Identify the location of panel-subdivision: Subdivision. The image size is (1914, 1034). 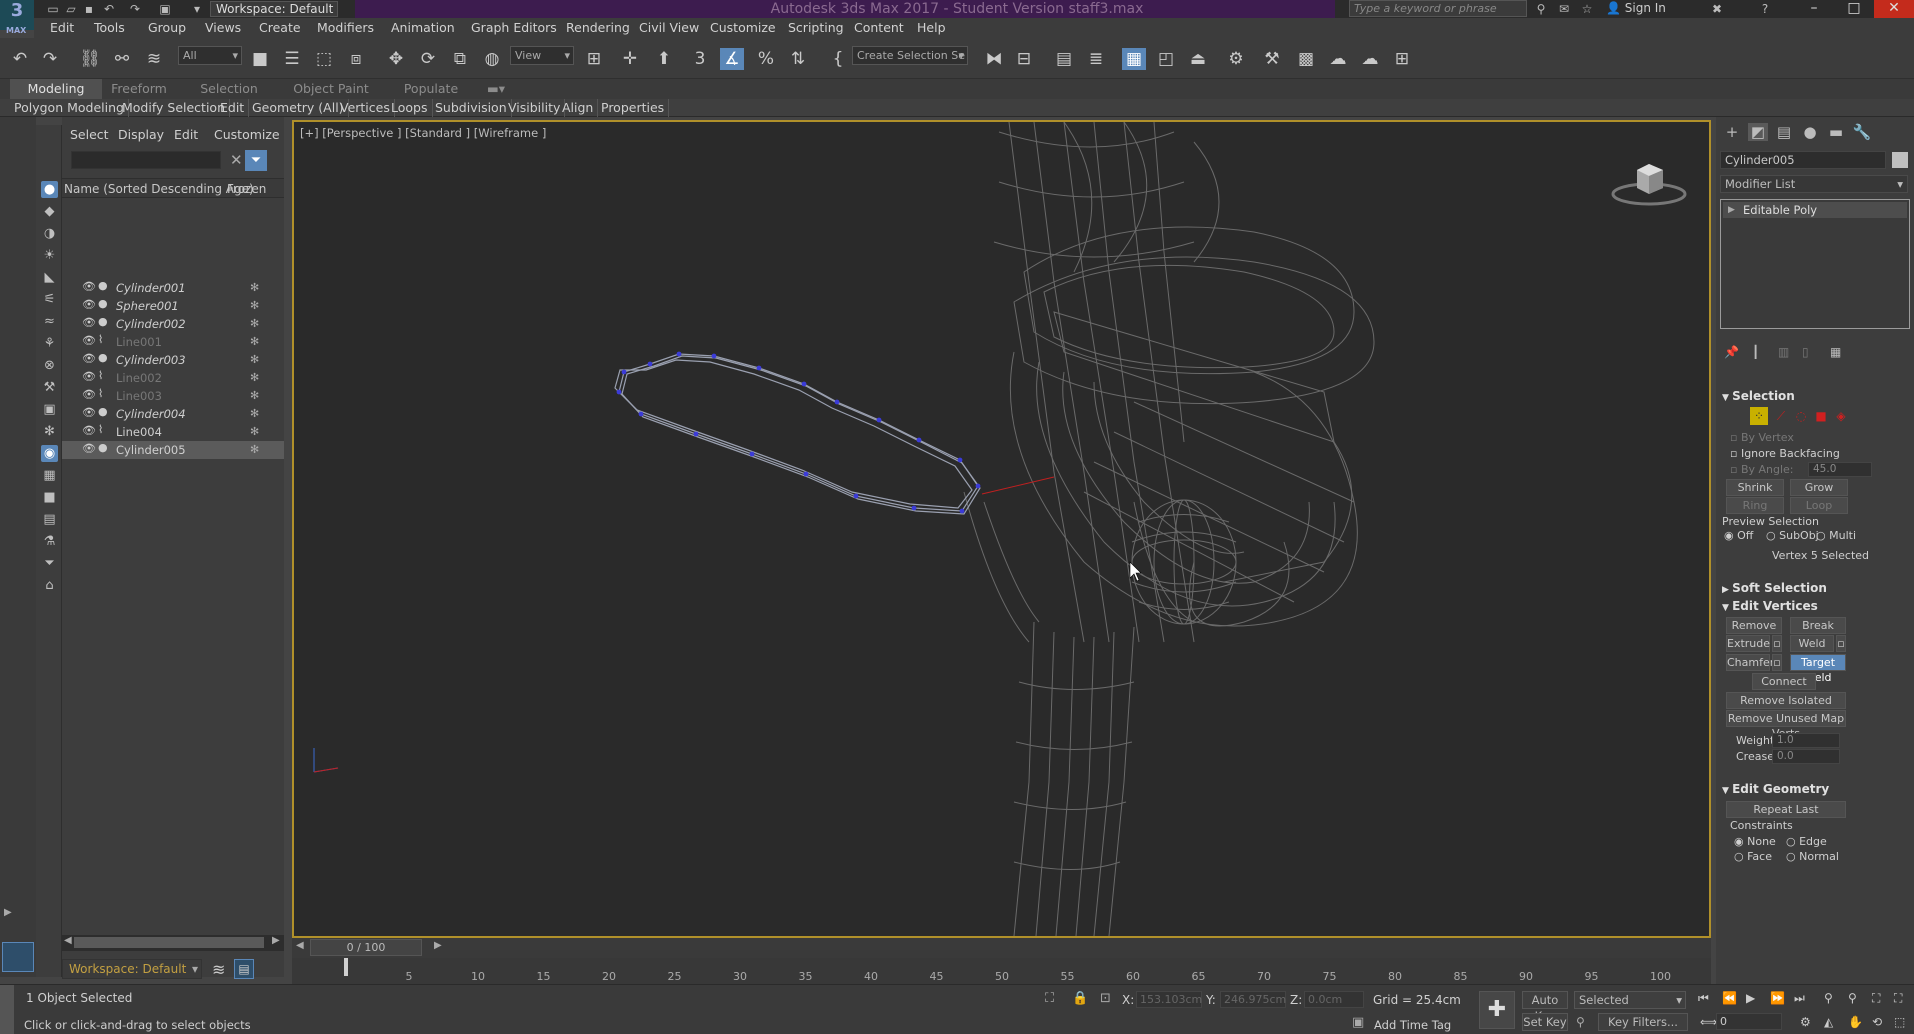
(471, 108).